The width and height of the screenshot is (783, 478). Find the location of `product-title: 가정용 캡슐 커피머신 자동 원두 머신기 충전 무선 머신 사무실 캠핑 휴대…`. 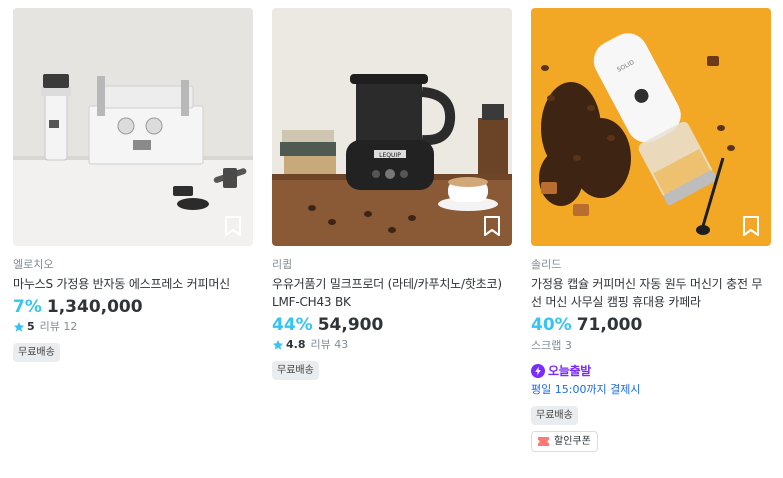

product-title: 가정용 캡슐 커피머신 자동 원두 머신기 충전 무선 머신 사무실 캠핑 휴대… is located at coordinates (651, 293).